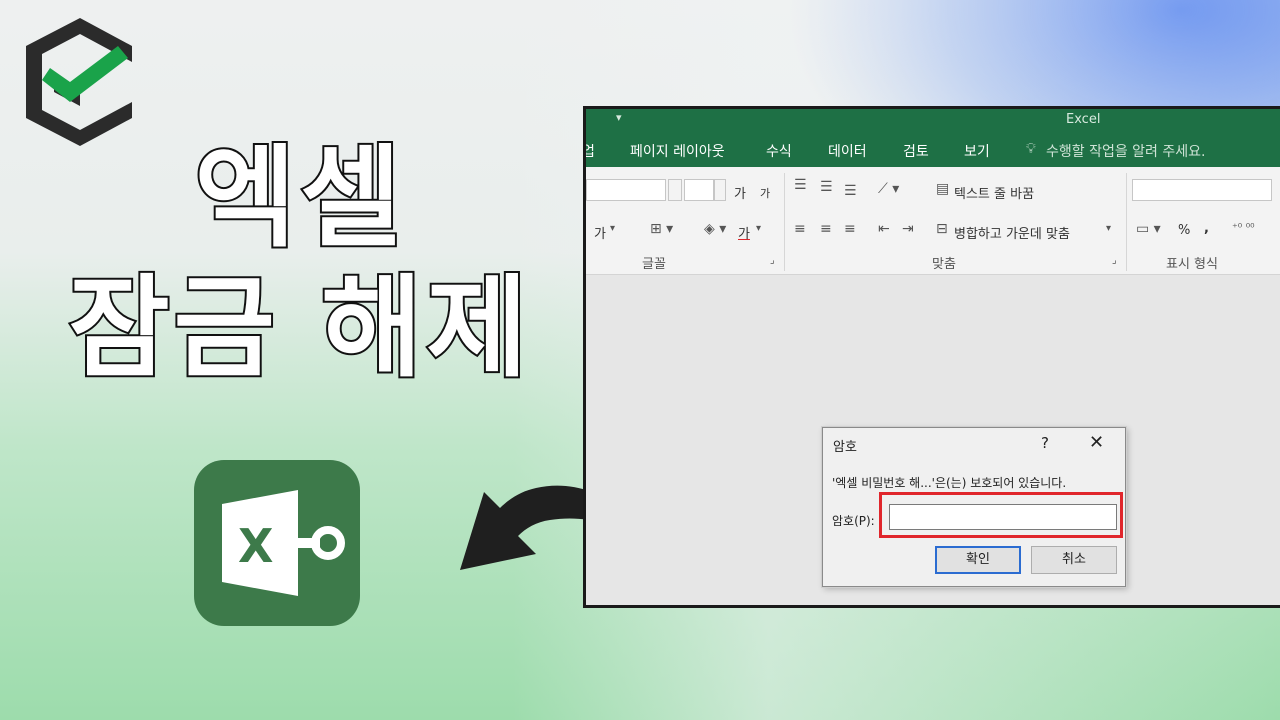 This screenshot has height=720, width=1280. I want to click on quick-access-dropdown-icon: ▾, so click(619, 117).